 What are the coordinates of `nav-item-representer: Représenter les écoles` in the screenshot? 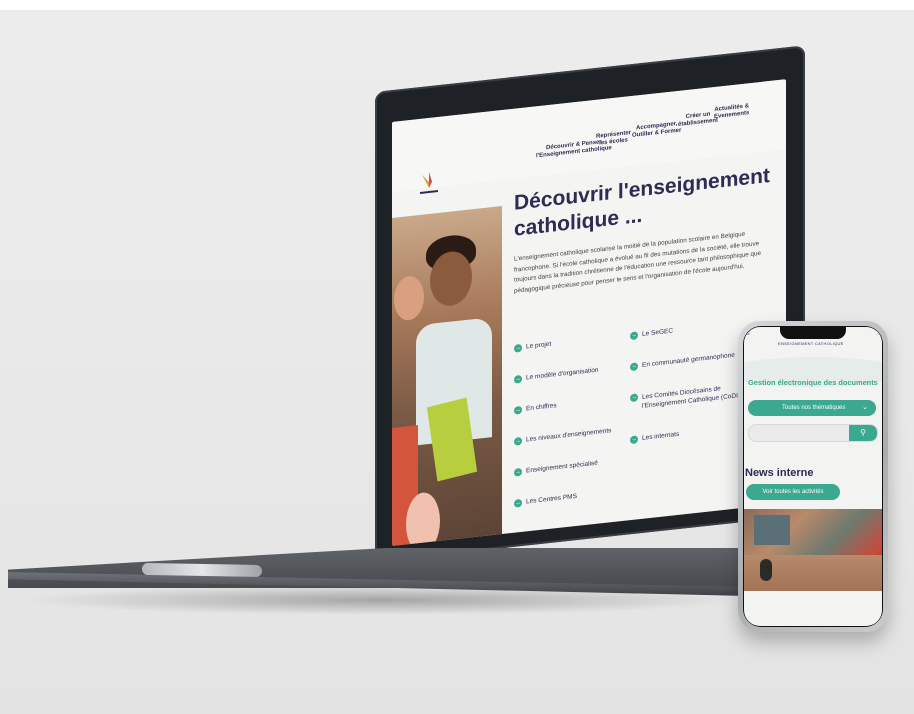 It's located at (613, 139).